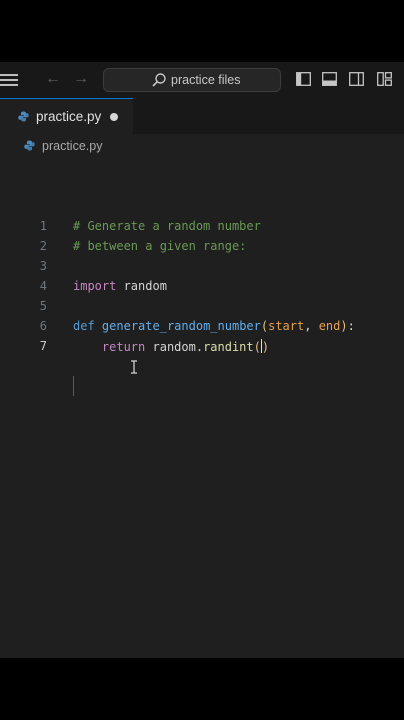 The width and height of the screenshot is (404, 720). Describe the element at coordinates (84, 326) in the screenshot. I see `code-token: def` at that location.